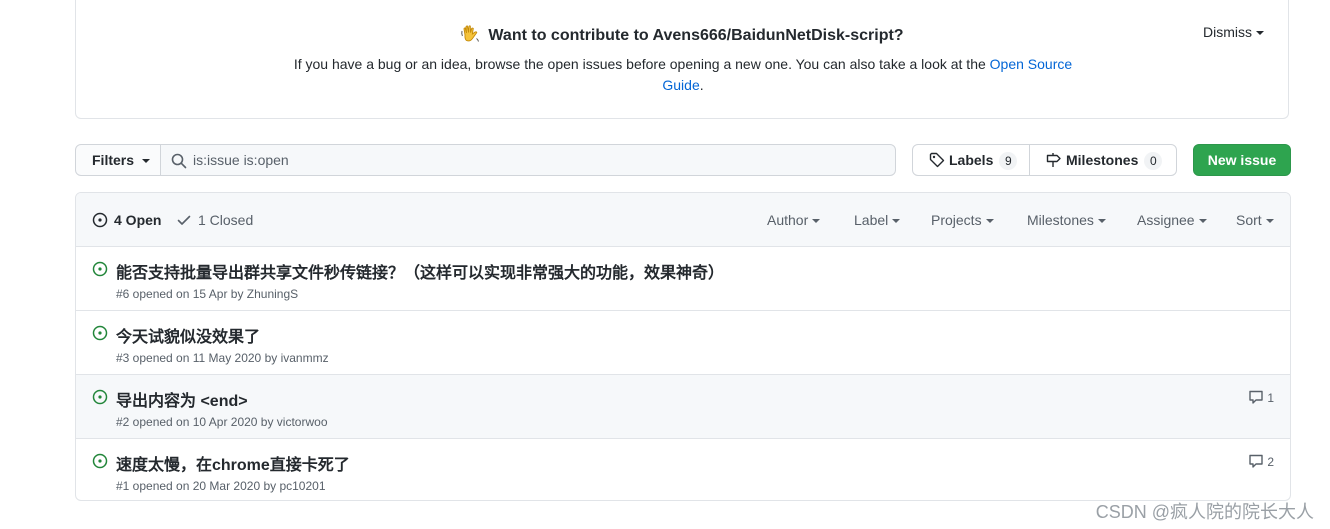 The height and width of the screenshot is (529, 1330). I want to click on comment-count: 1, so click(1270, 398).